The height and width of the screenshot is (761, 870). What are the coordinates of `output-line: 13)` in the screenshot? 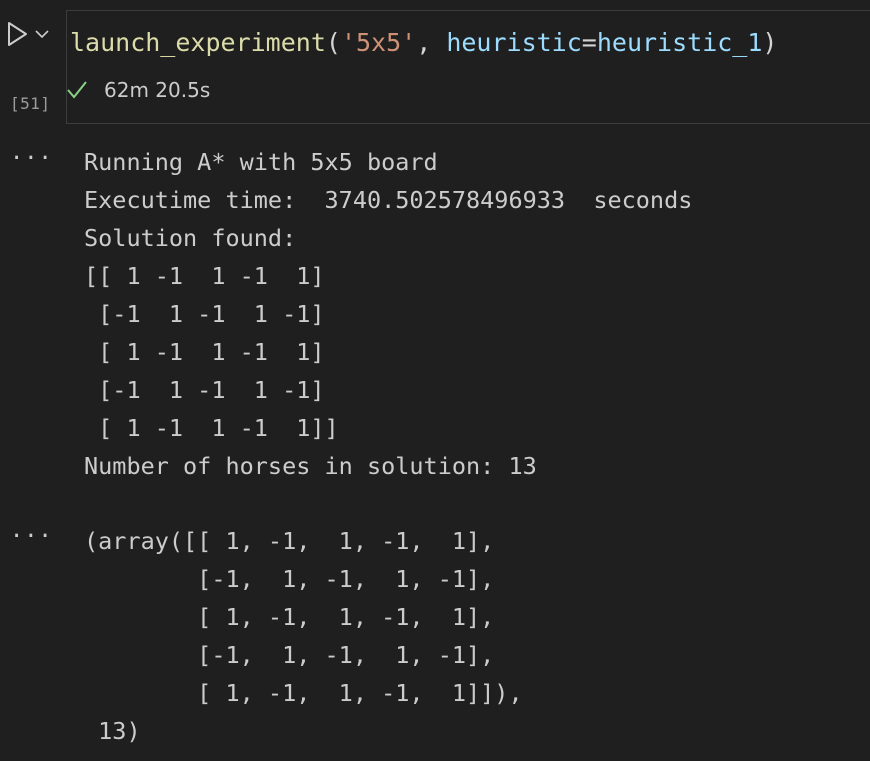 It's located at (112, 731).